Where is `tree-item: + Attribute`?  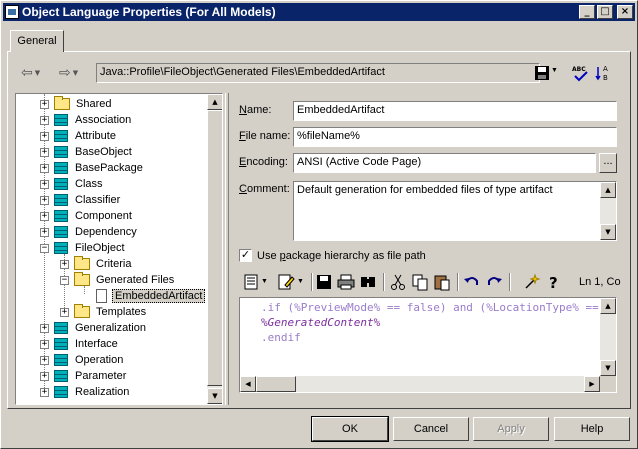 tree-item: + Attribute is located at coordinates (79, 136).